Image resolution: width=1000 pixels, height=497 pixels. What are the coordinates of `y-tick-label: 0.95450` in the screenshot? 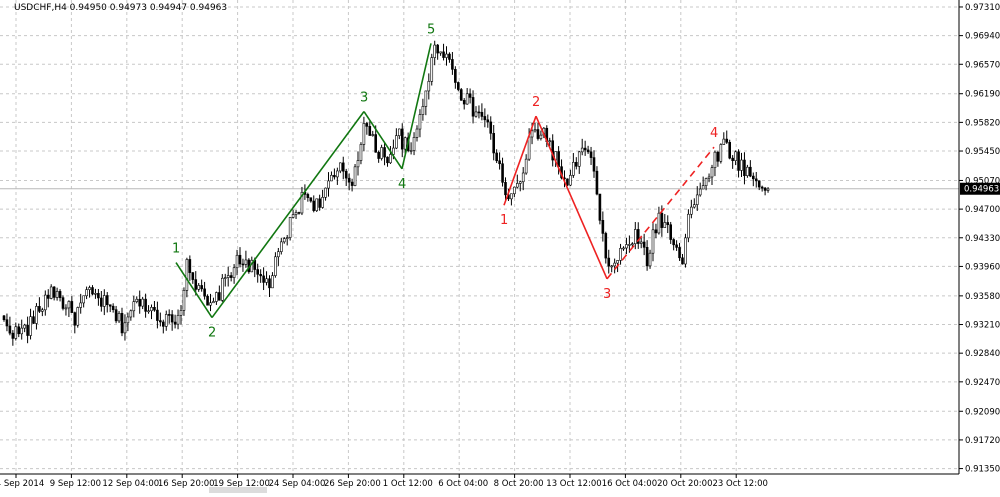 It's located at (982, 152).